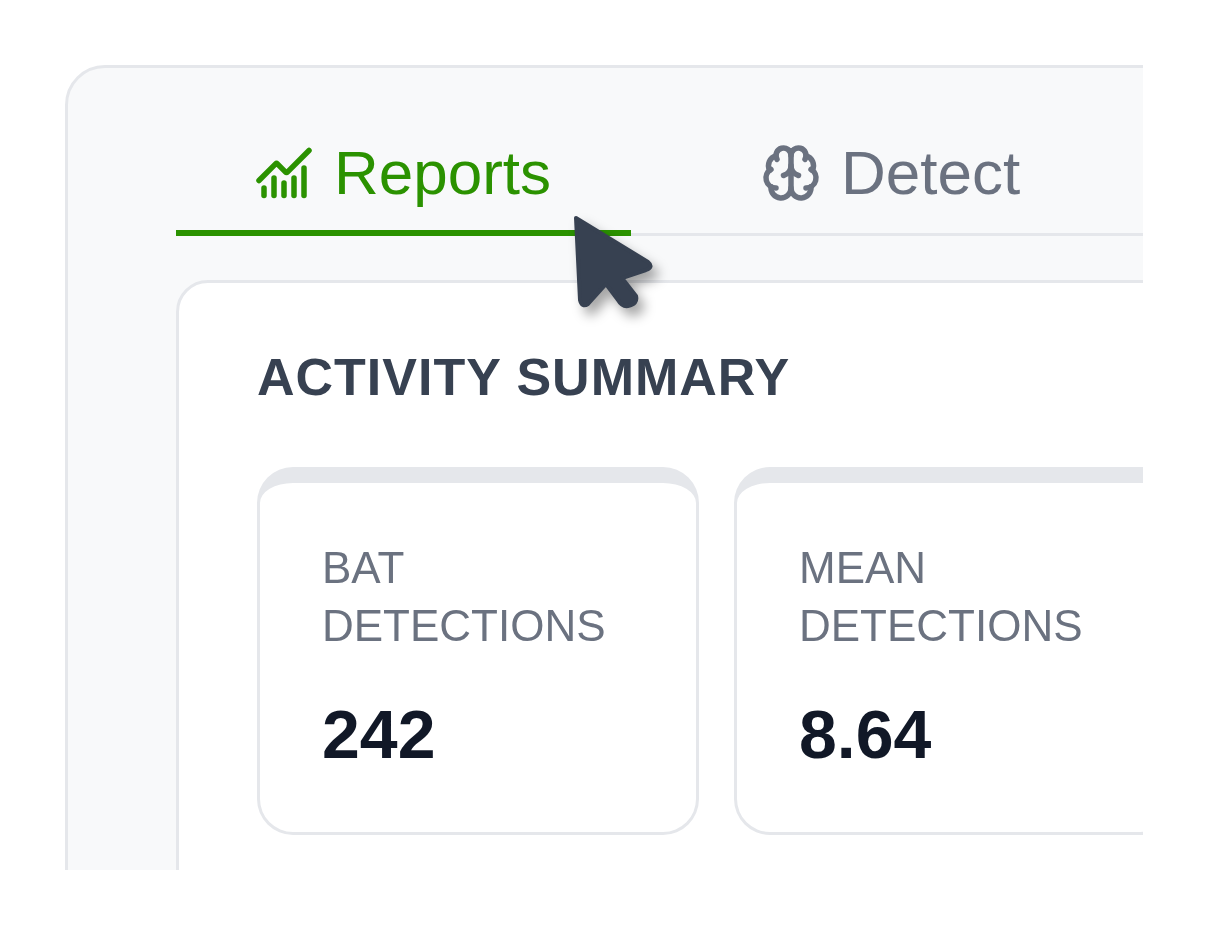  I want to click on section-title: ACTIVITY SUMMARY, so click(524, 377).